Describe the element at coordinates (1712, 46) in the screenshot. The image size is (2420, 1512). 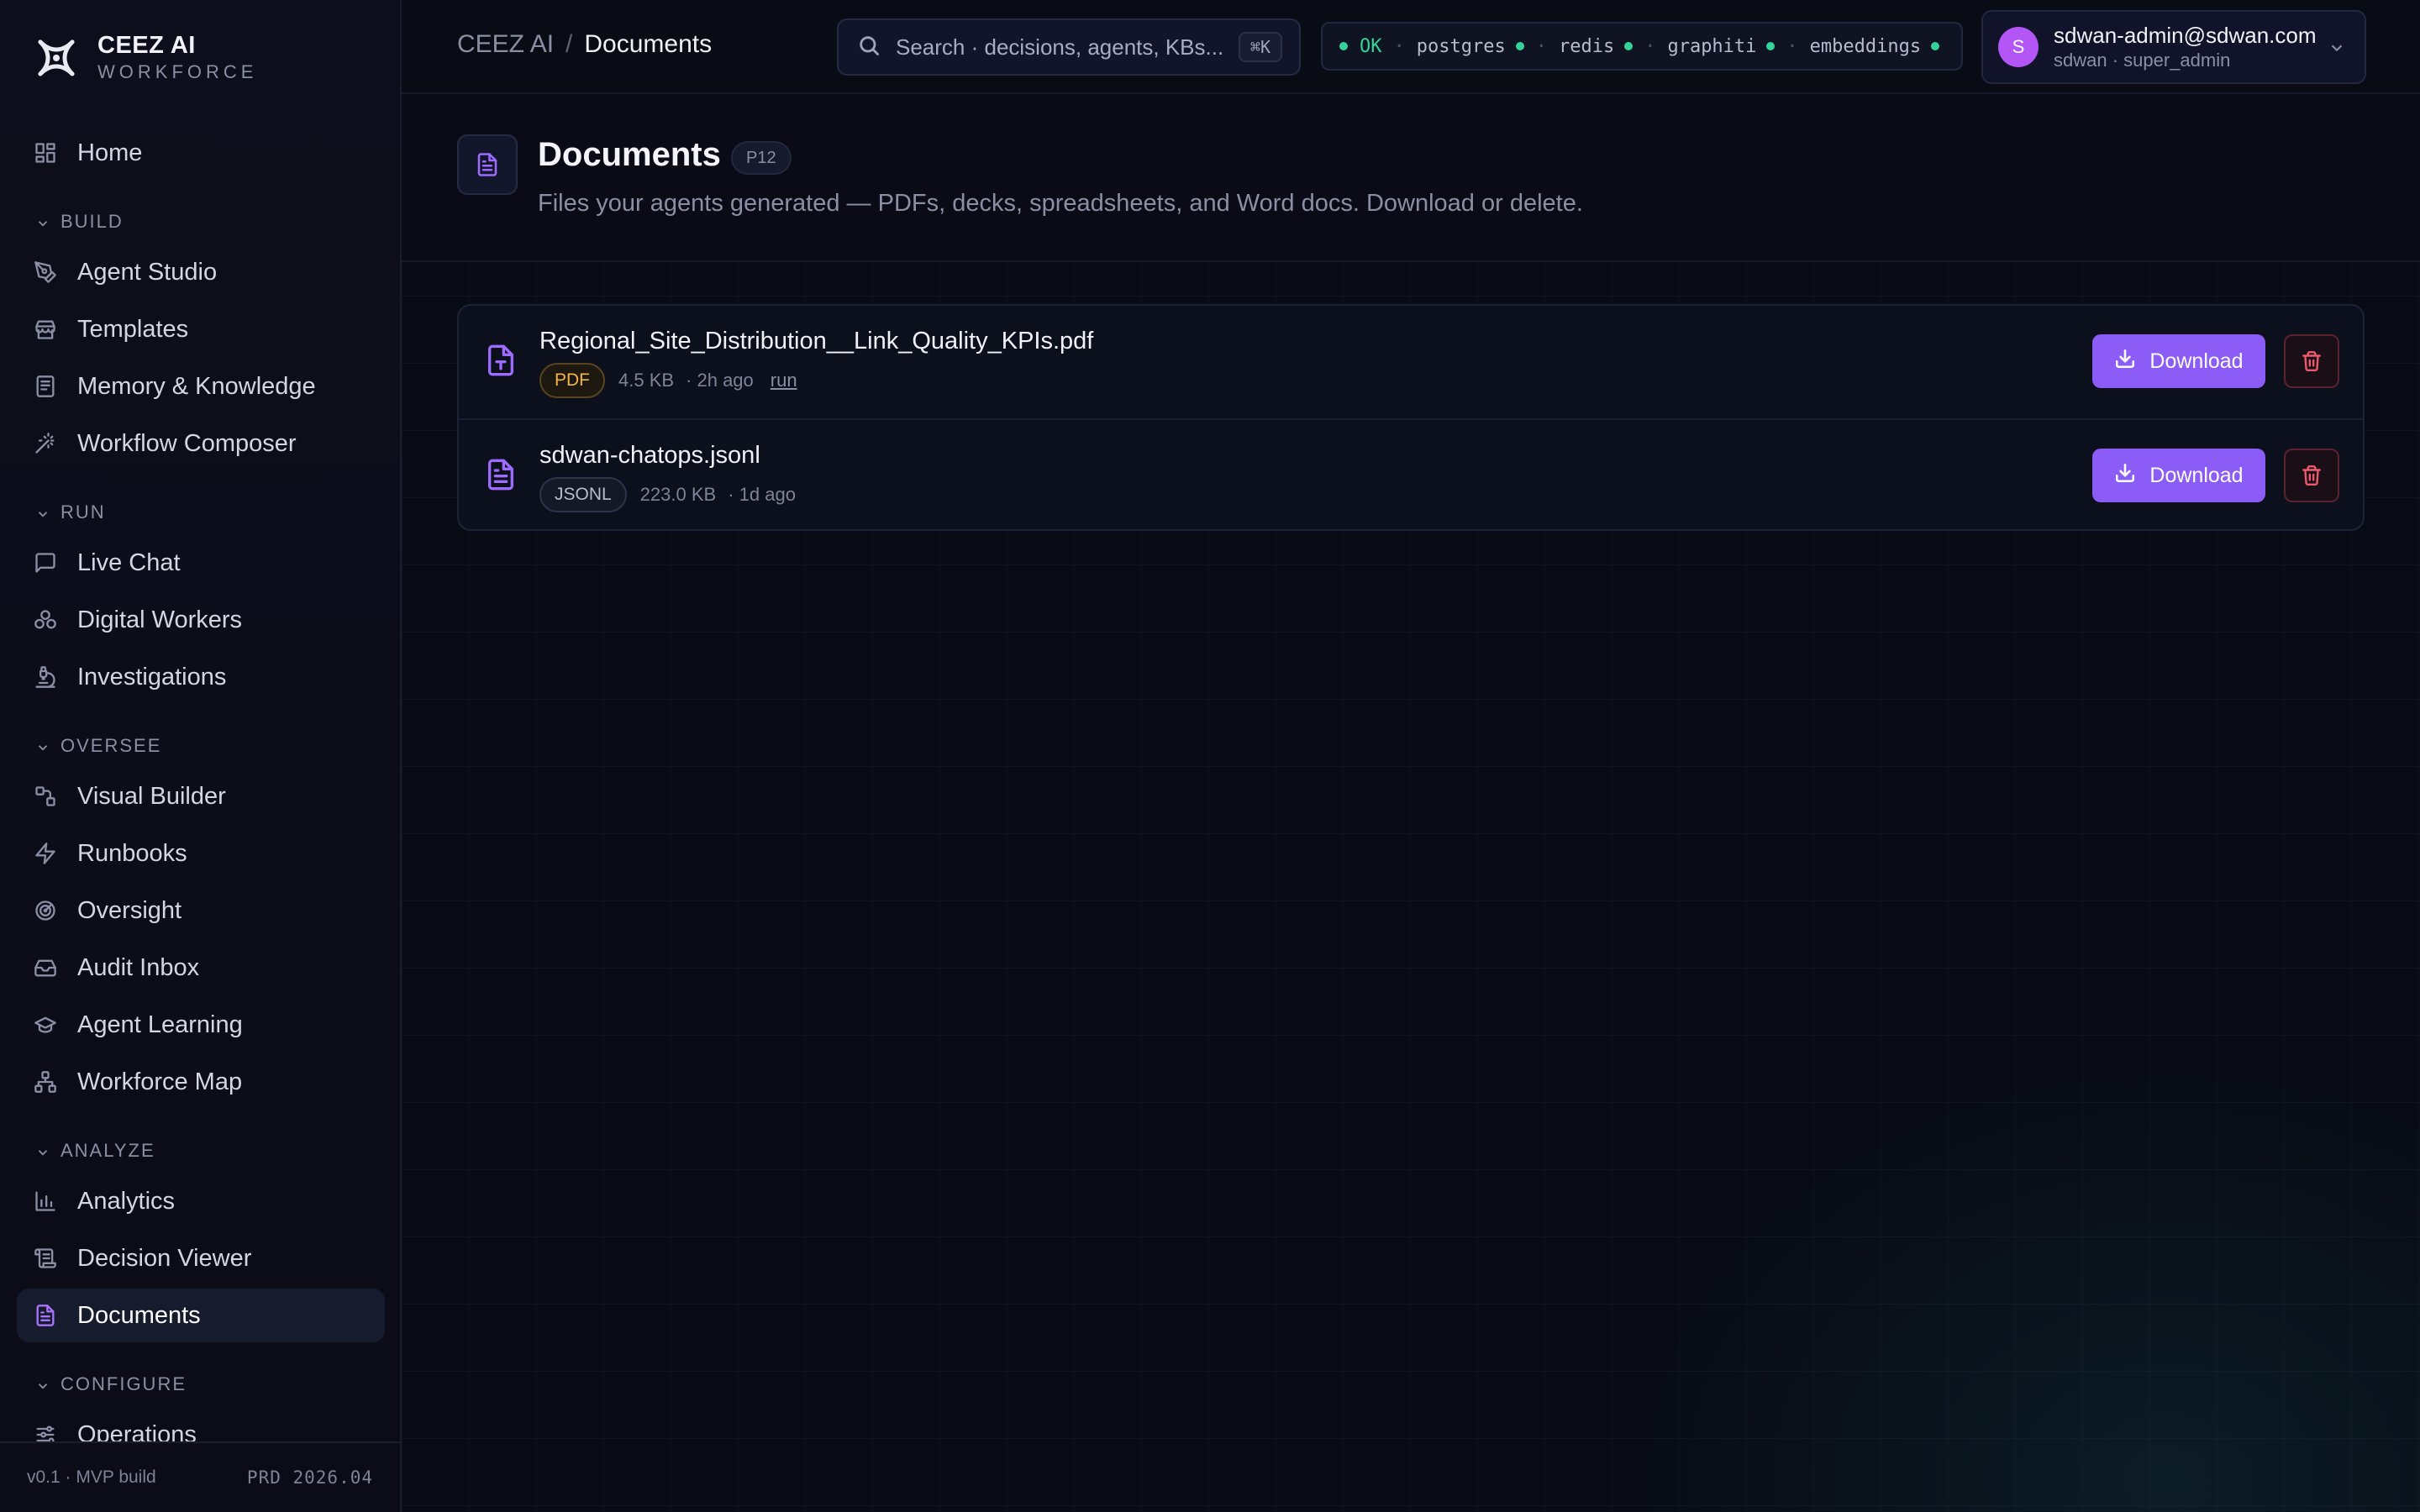
I see `service-name: graphiti` at that location.